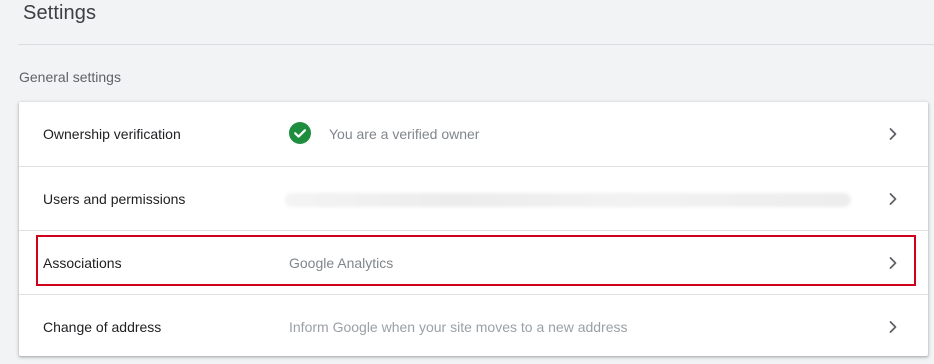 This screenshot has height=364, width=934. Describe the element at coordinates (114, 199) in the screenshot. I see `row-label: Users and permissions` at that location.